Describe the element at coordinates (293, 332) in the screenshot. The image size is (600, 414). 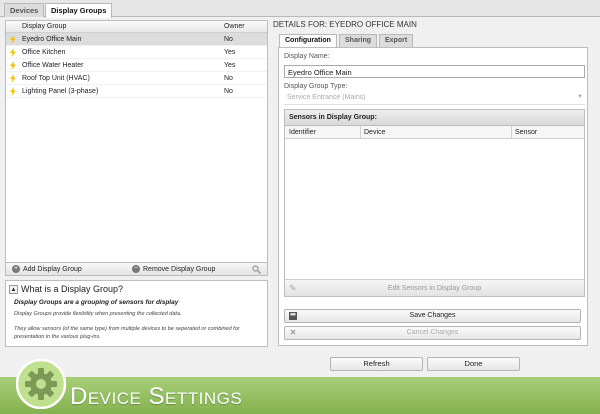
I see `close-icon: ✕` at that location.